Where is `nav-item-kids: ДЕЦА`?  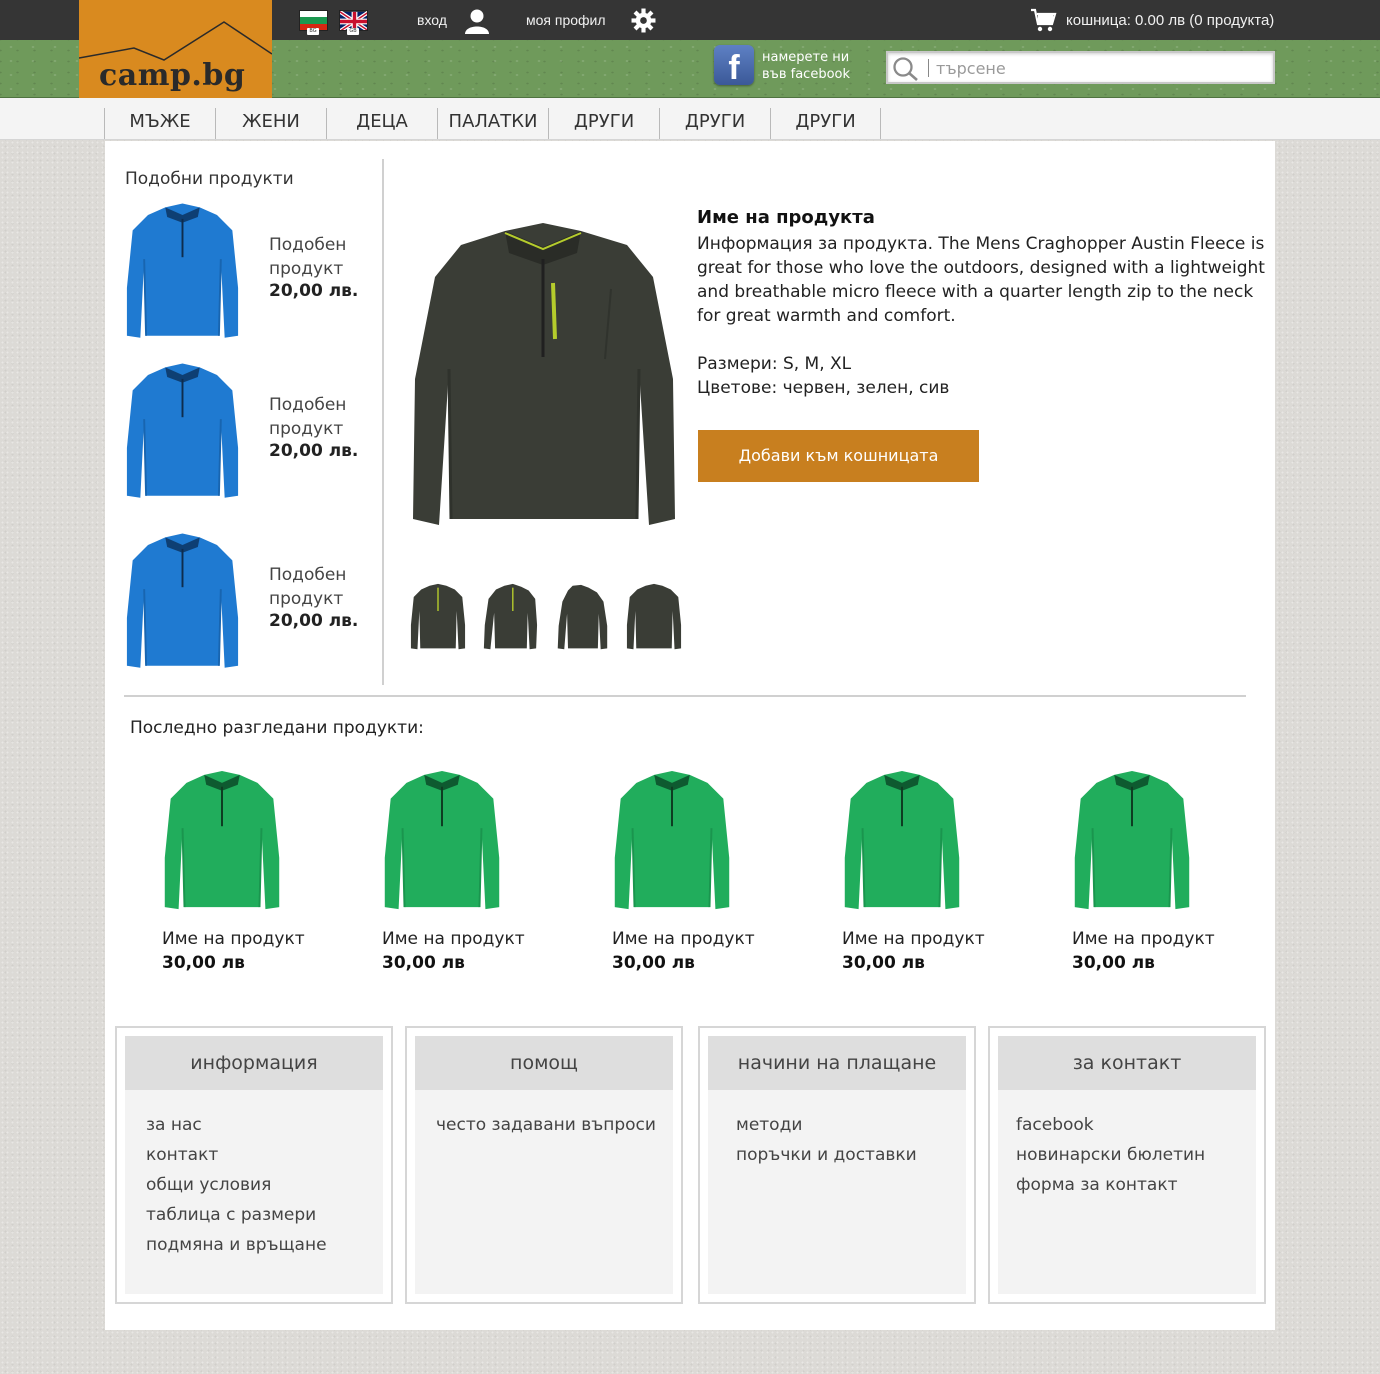
nav-item-kids: ДЕЦА is located at coordinates (381, 123).